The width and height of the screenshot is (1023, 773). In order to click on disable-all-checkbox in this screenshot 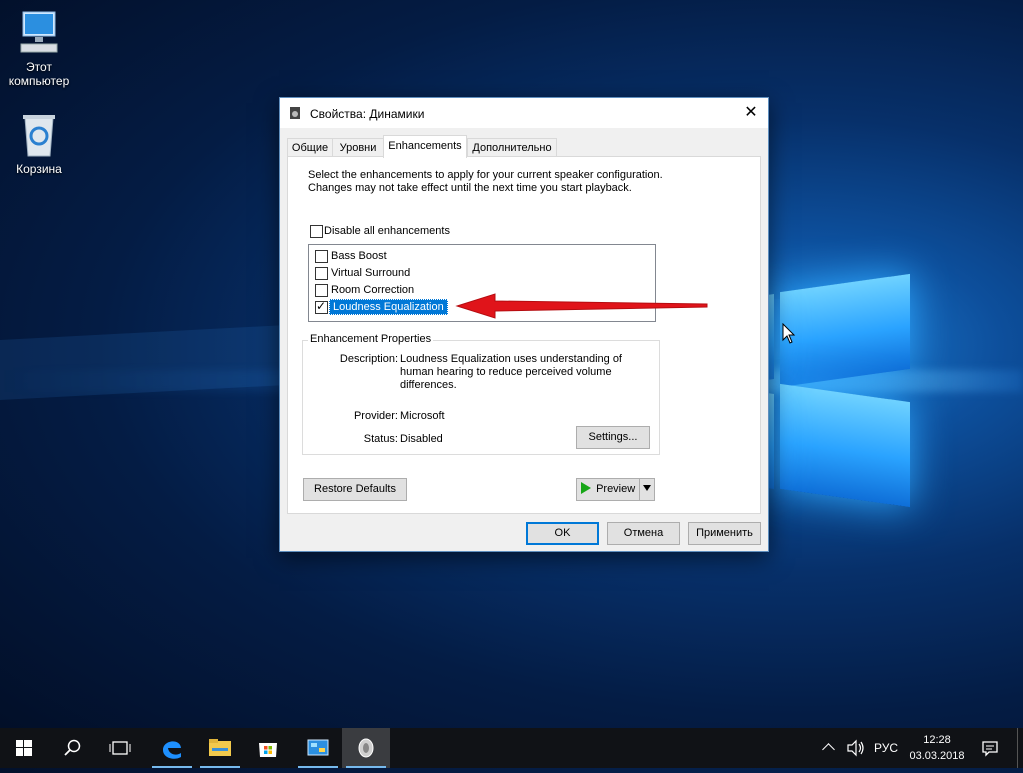, I will do `click(316, 231)`.